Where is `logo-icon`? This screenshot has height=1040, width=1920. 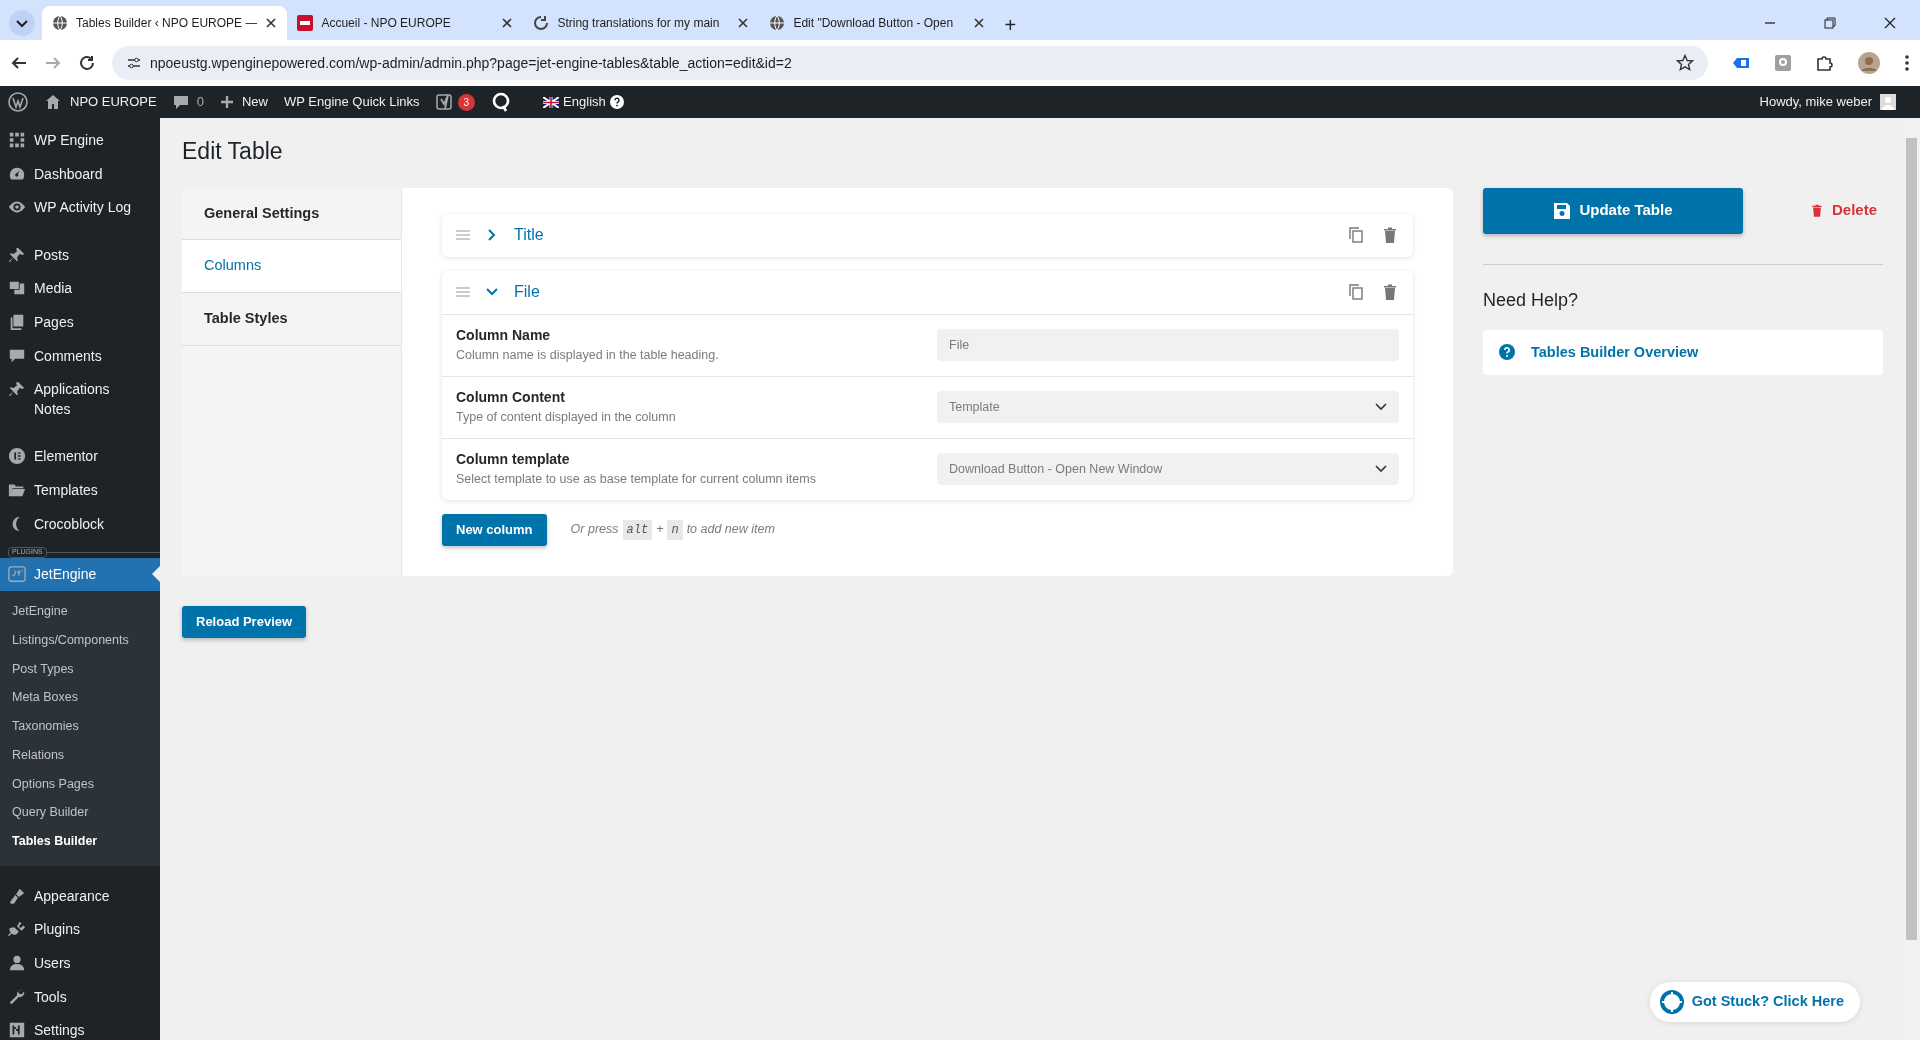
logo-icon is located at coordinates (17, 573).